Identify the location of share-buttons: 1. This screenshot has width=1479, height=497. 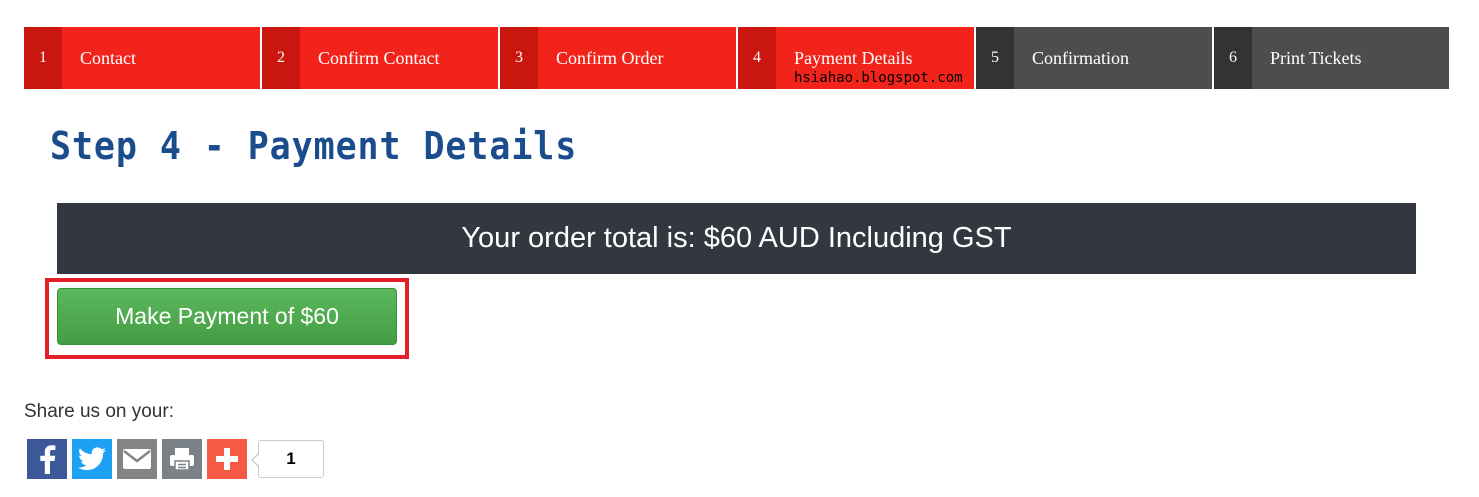
(175, 459).